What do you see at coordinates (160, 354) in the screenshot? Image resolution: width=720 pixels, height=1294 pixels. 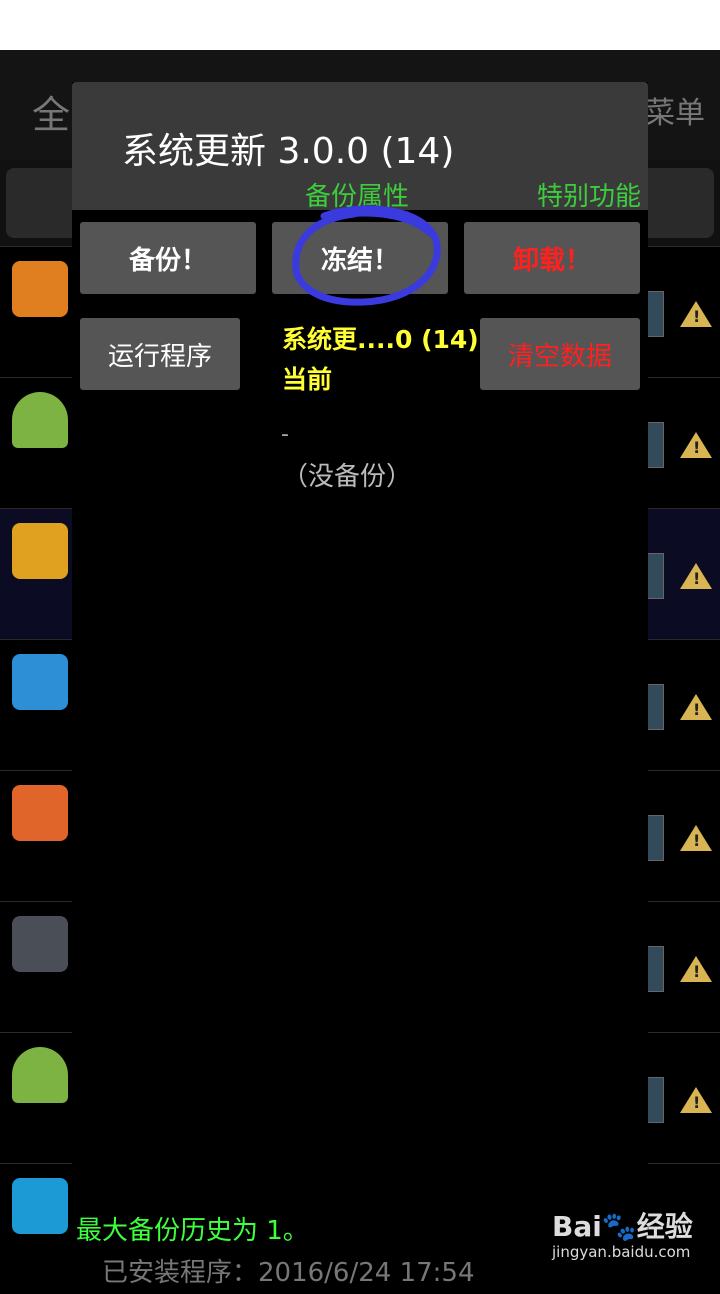 I see `run-app-button: 运行程序` at bounding box center [160, 354].